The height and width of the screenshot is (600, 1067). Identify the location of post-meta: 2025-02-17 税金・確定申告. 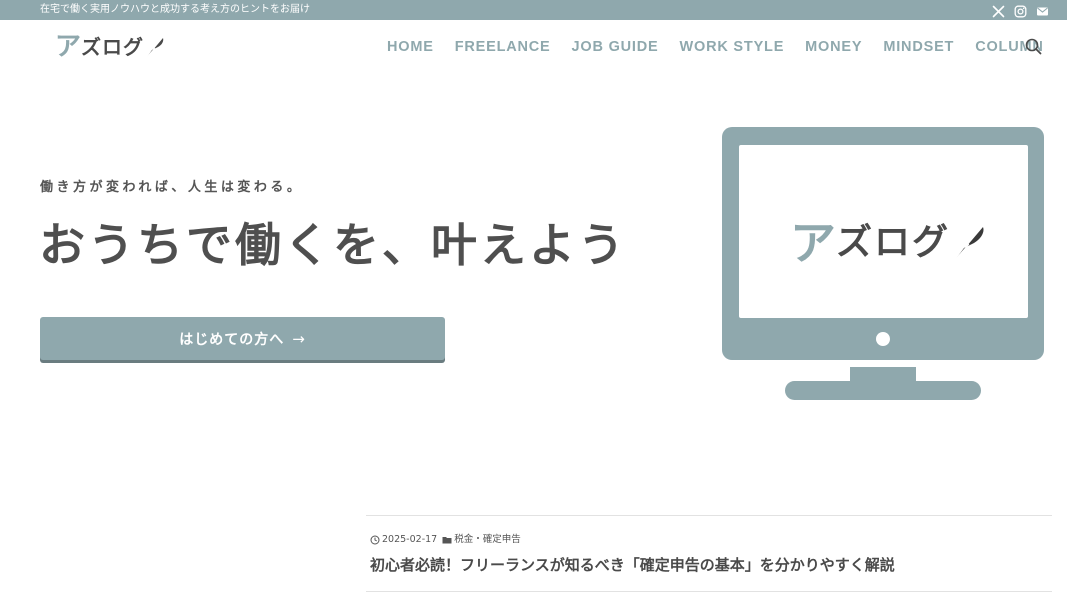
(445, 540).